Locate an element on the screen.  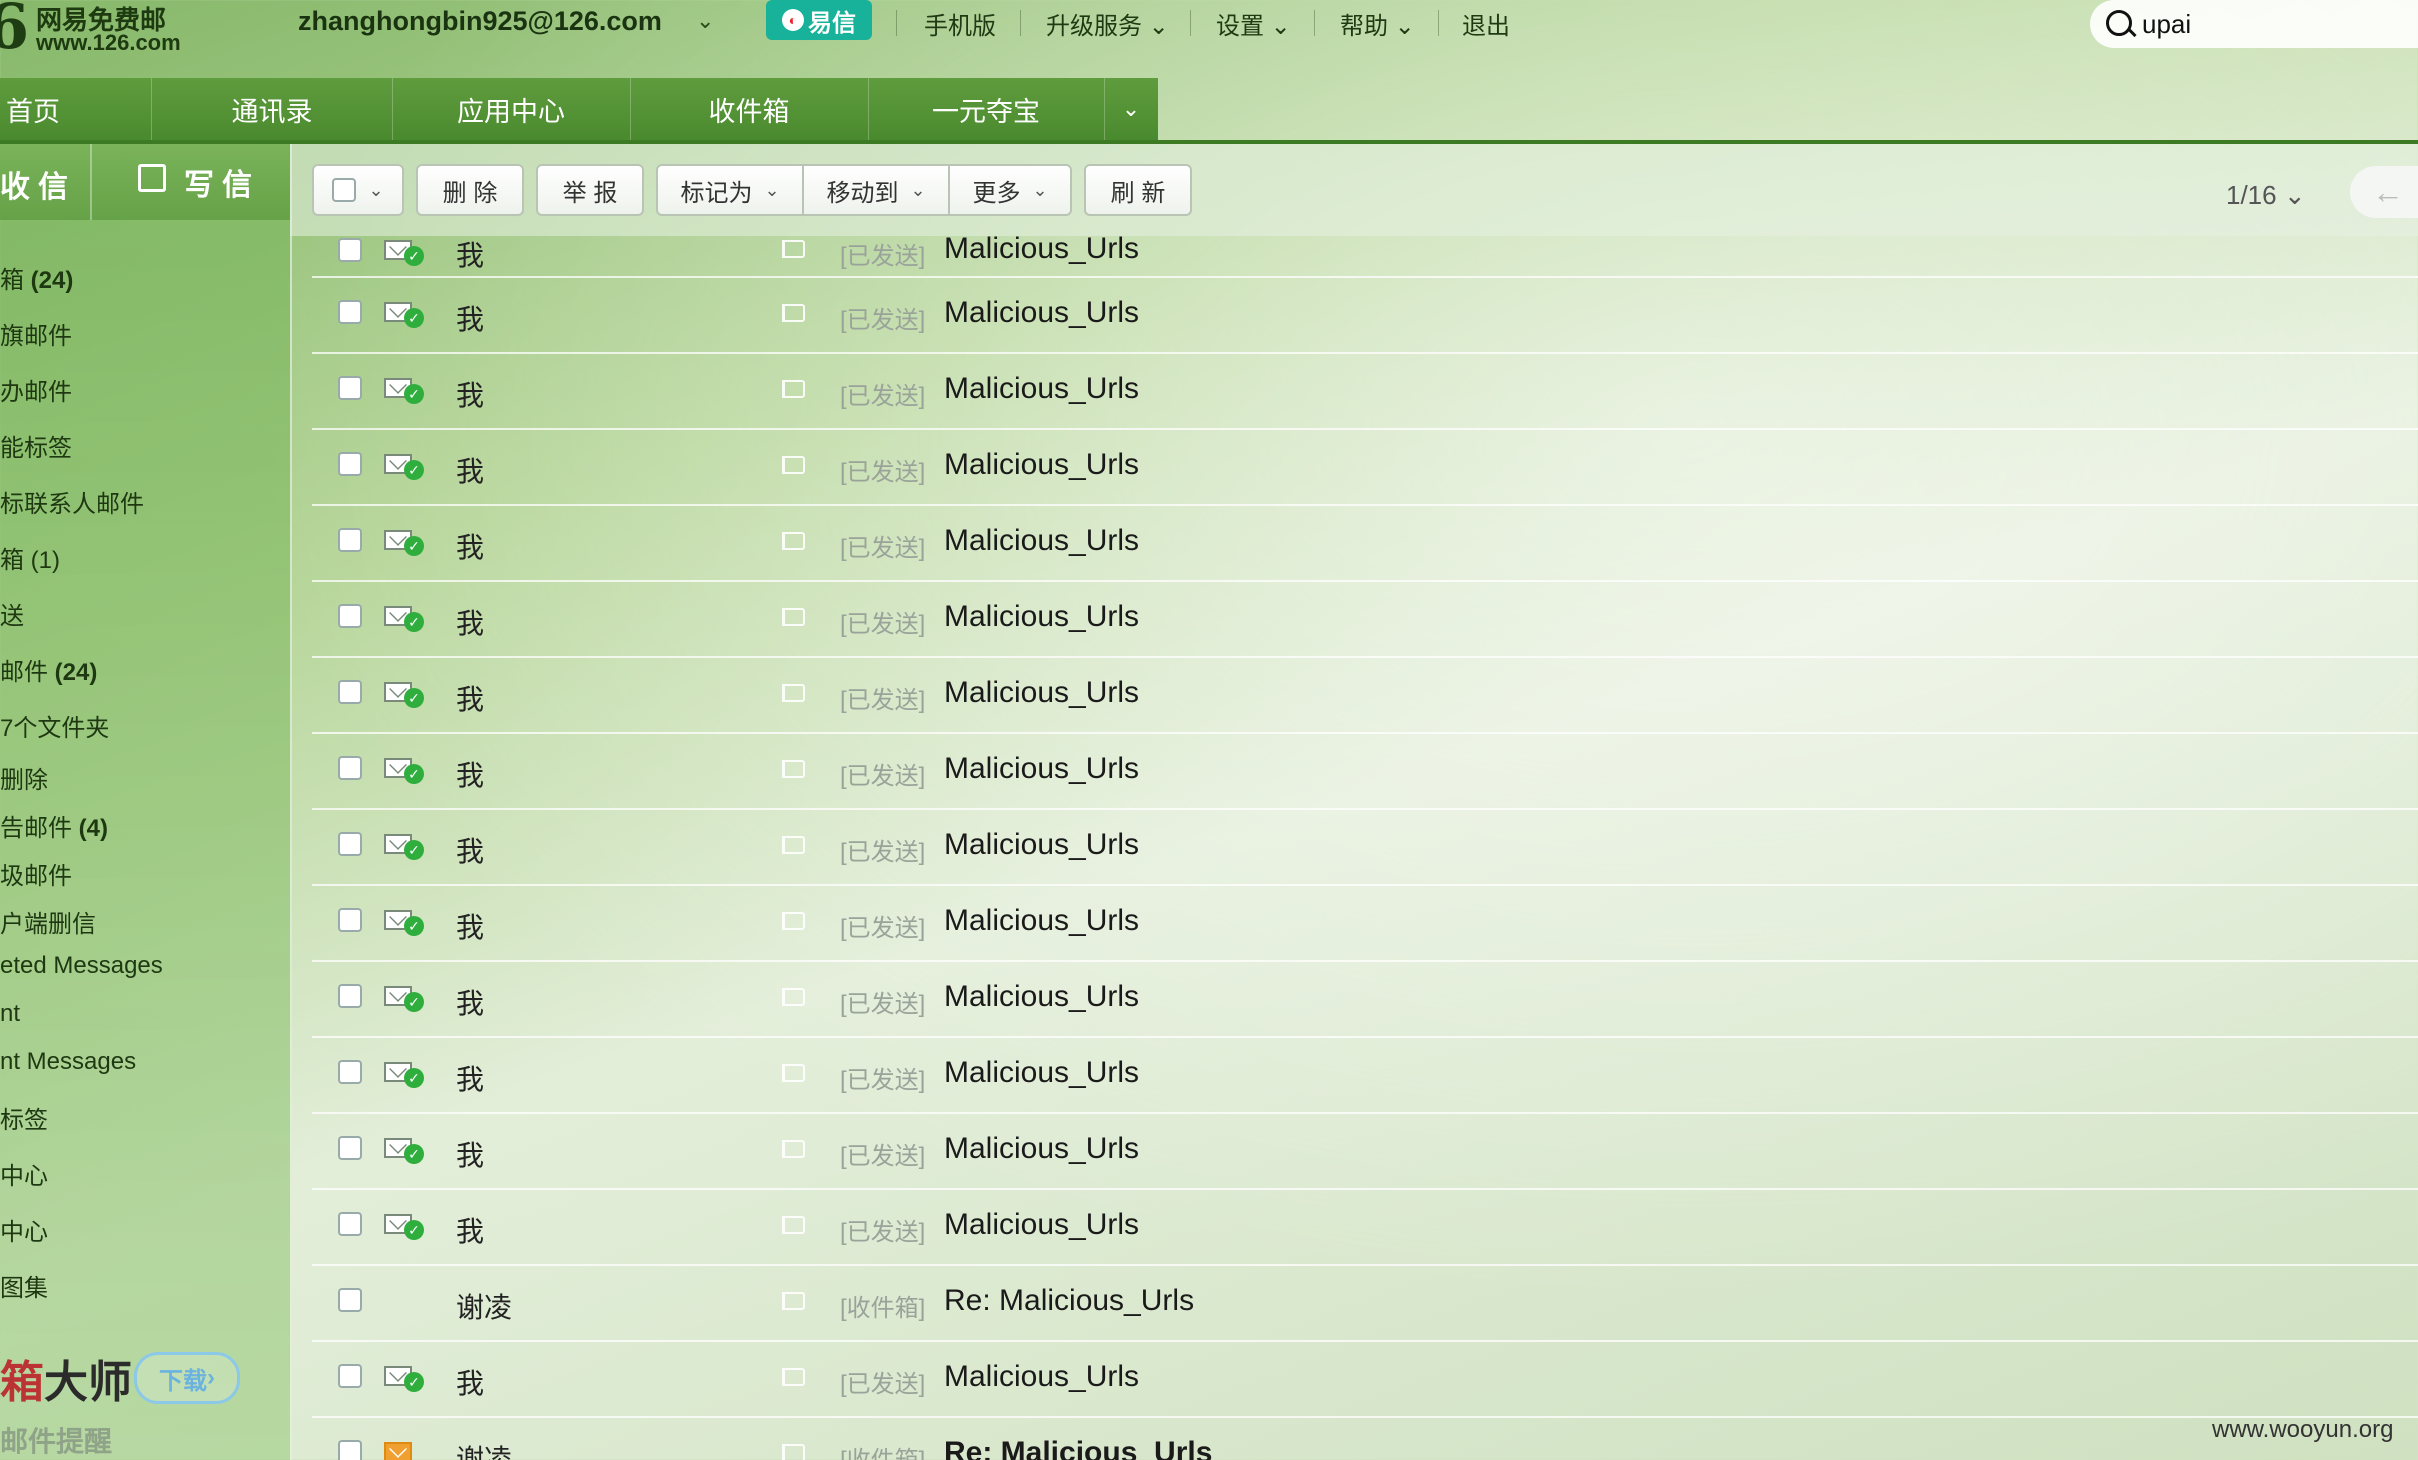
mobile-link: 手机版 is located at coordinates (960, 23).